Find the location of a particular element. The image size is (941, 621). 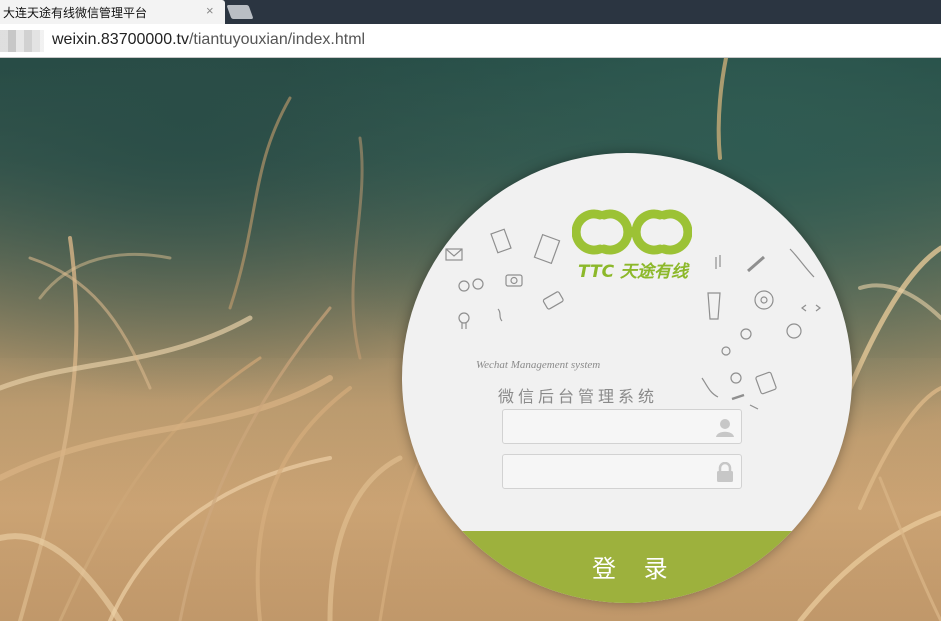

code-icon is located at coordinates (811, 308).